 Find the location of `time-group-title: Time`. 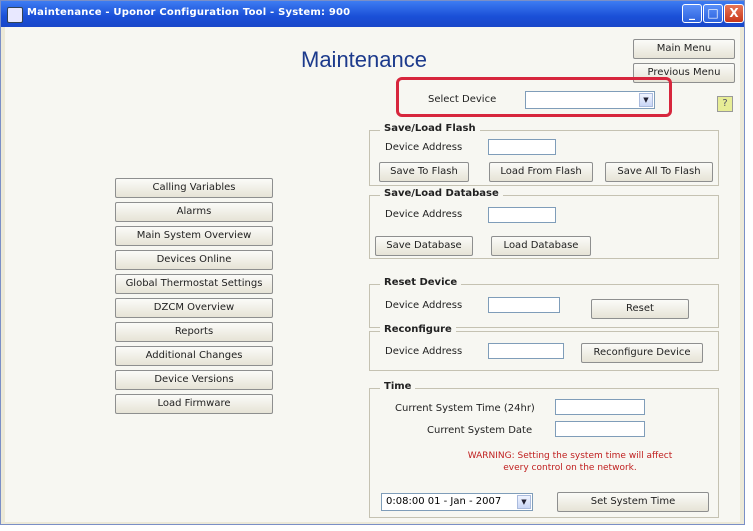

time-group-title: Time is located at coordinates (398, 386).